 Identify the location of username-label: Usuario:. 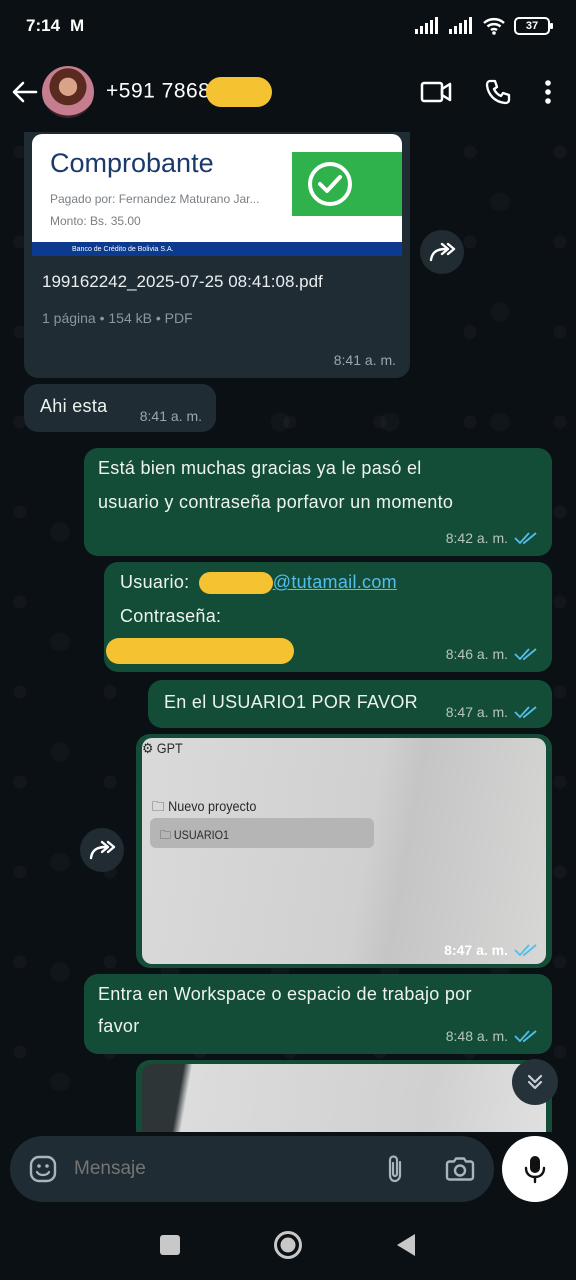
(155, 582).